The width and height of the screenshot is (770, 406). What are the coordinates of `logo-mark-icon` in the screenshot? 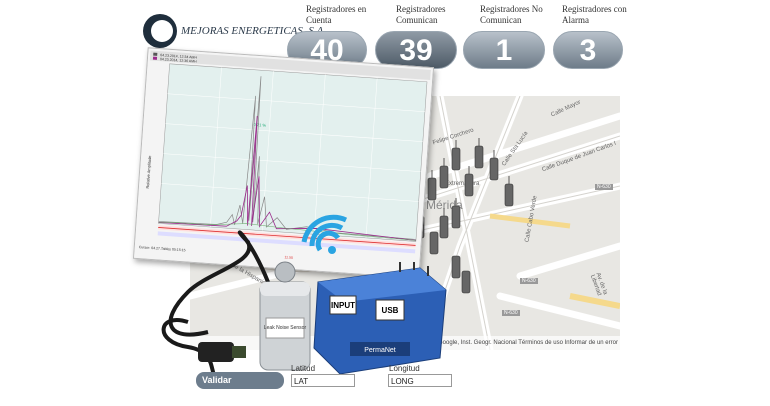 It's located at (160, 31).